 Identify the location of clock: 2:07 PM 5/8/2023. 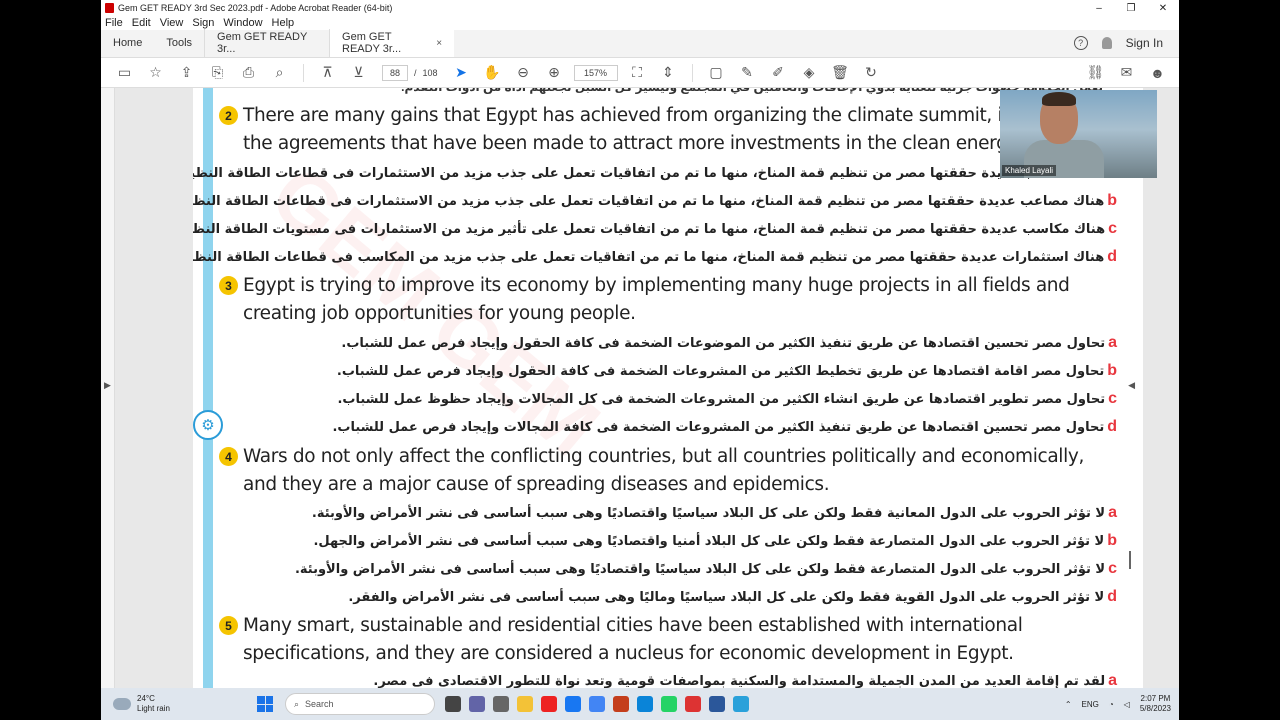
(1155, 704).